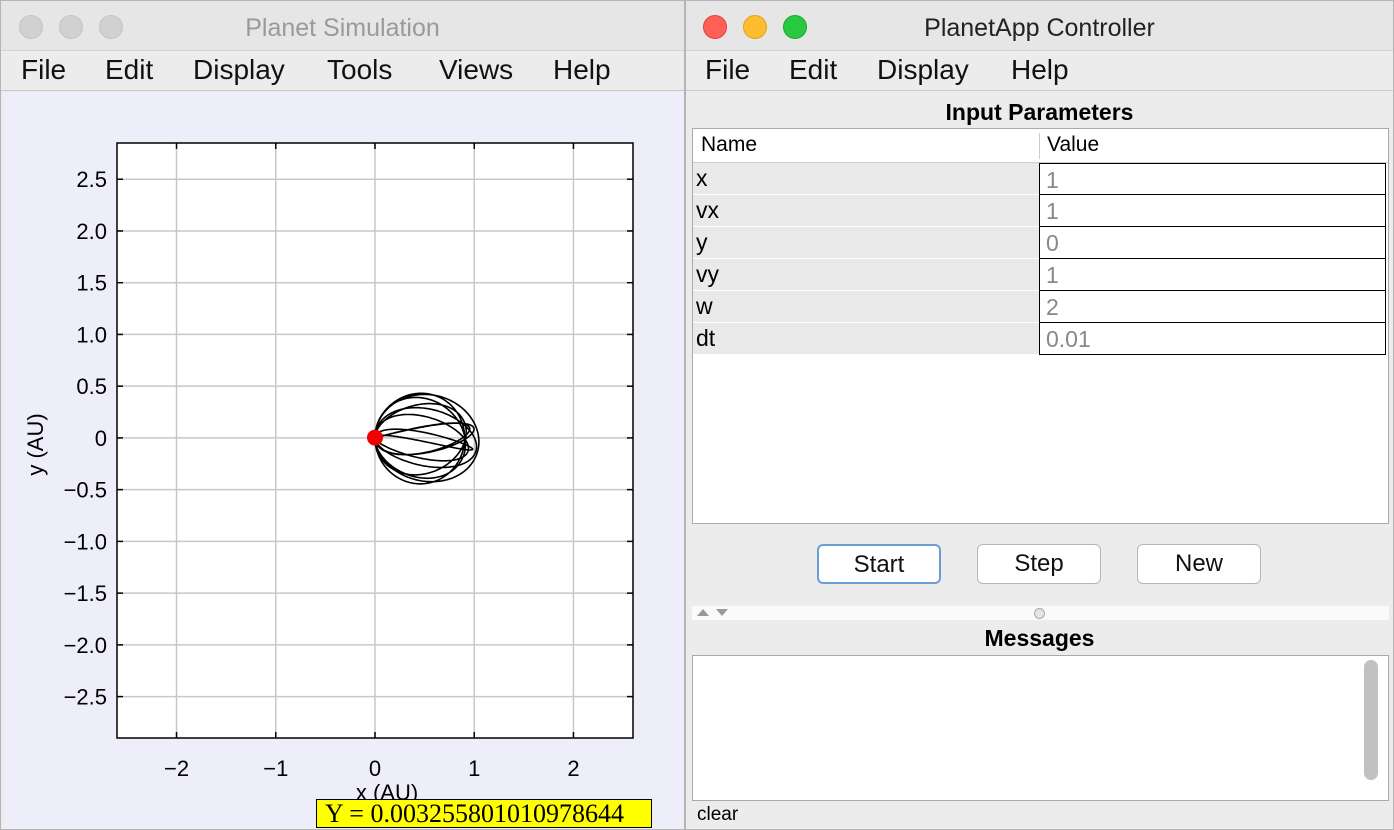 Image resolution: width=1394 pixels, height=830 pixels. I want to click on table-header: Name Value, so click(1040, 146).